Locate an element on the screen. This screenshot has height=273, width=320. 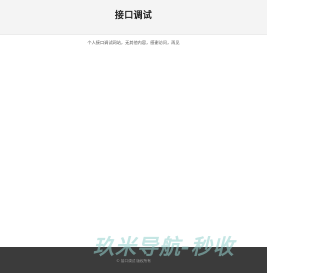
site-header: 接口调试 is located at coordinates (133, 17).